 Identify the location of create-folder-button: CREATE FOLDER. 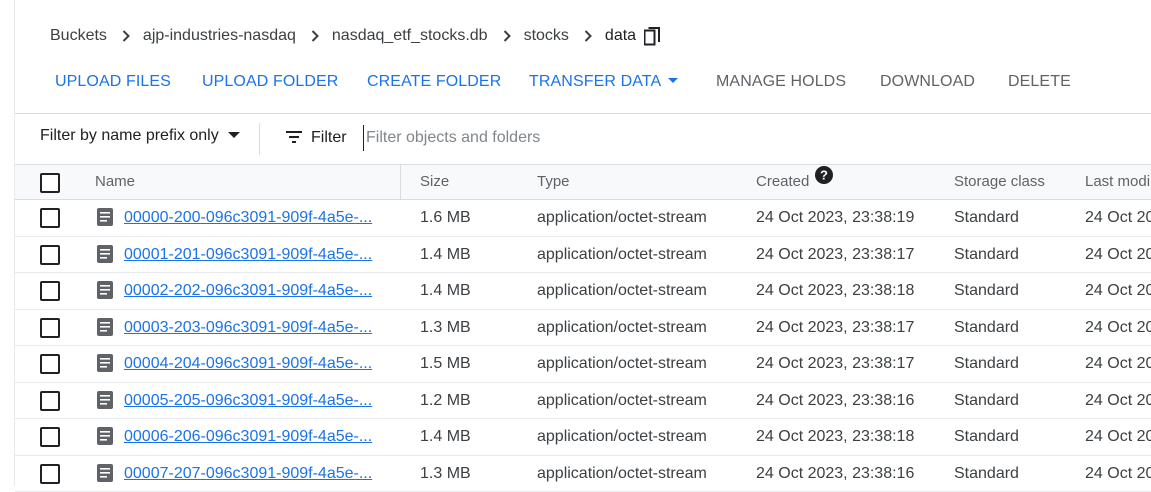
(434, 82).